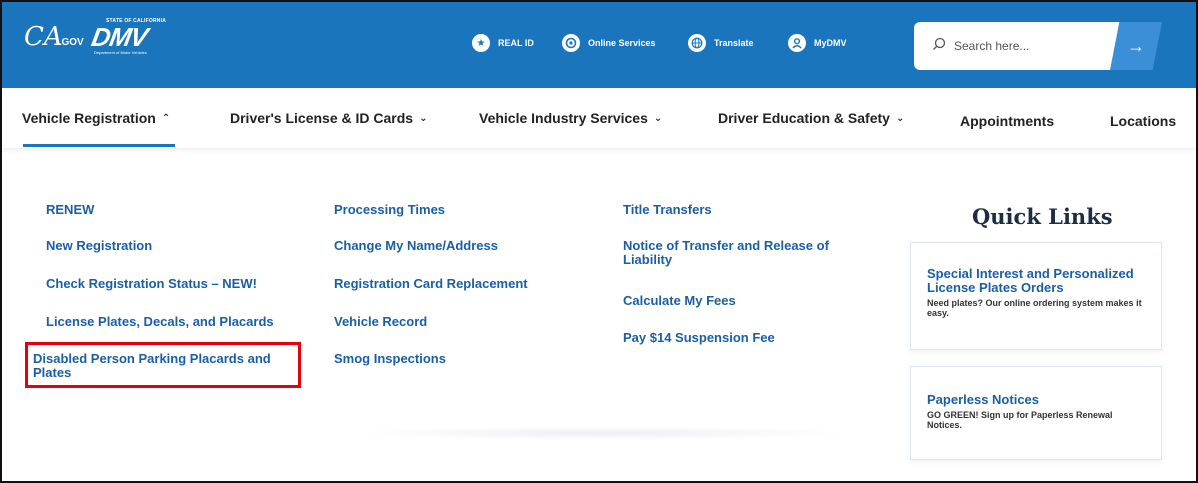 This screenshot has width=1198, height=483. I want to click on online-services-link: Online Services, so click(609, 43).